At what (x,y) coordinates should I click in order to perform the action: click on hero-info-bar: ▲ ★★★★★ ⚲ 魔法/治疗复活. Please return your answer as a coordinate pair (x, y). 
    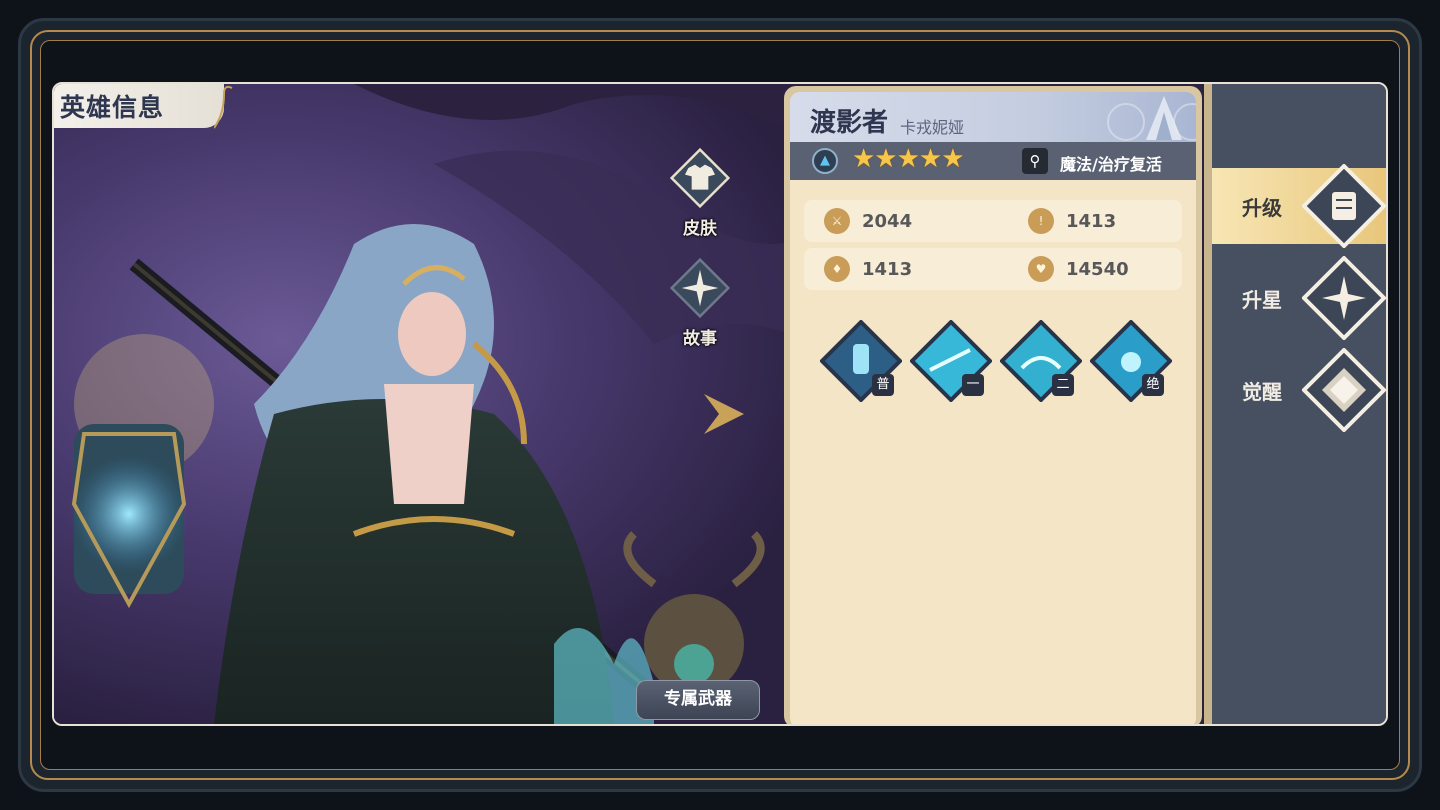
    Looking at the image, I should click on (993, 161).